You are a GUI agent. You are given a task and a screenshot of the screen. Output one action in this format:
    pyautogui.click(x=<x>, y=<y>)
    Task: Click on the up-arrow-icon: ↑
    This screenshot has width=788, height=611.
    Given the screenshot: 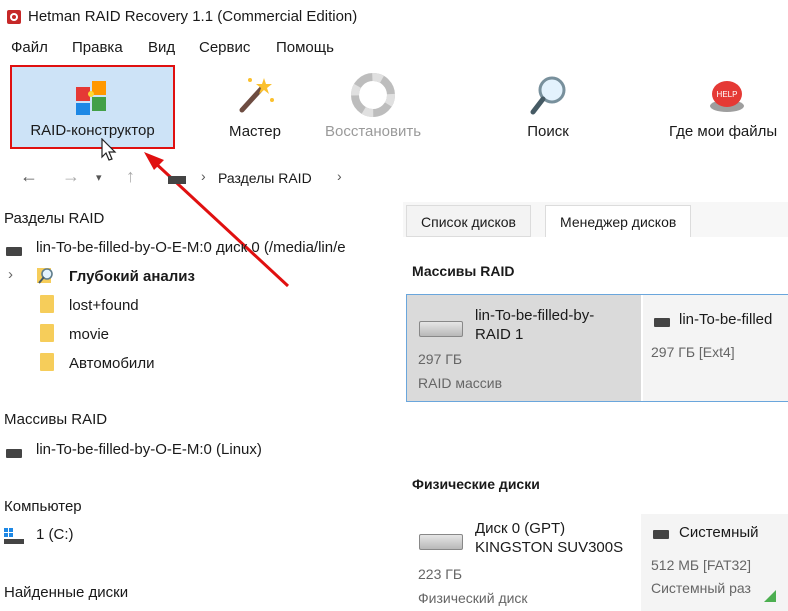 What is the action you would take?
    pyautogui.click(x=130, y=176)
    